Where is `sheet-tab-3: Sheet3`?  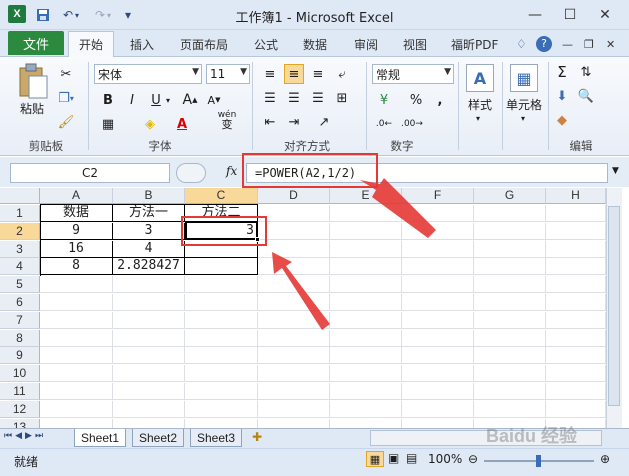 sheet-tab-3: Sheet3 is located at coordinates (216, 438).